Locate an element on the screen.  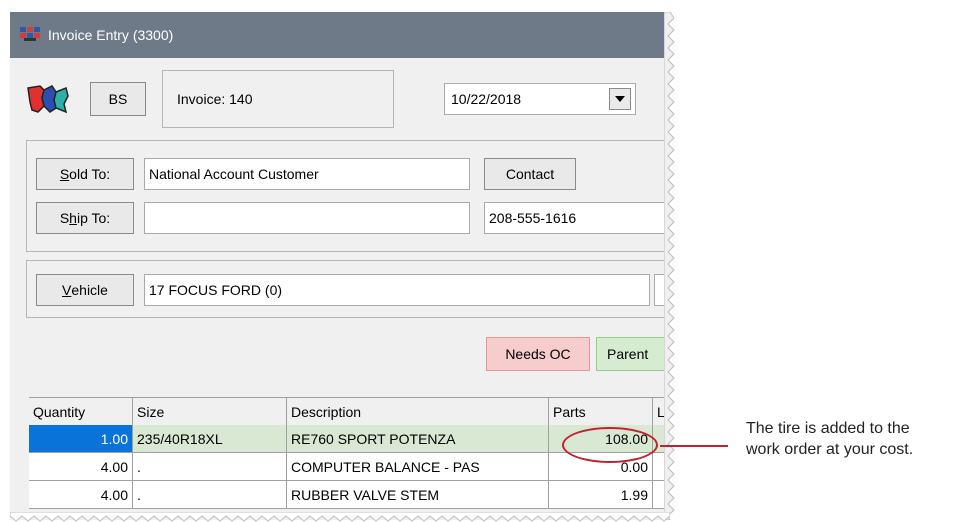
header-quantity: Quantity is located at coordinates (81, 412).